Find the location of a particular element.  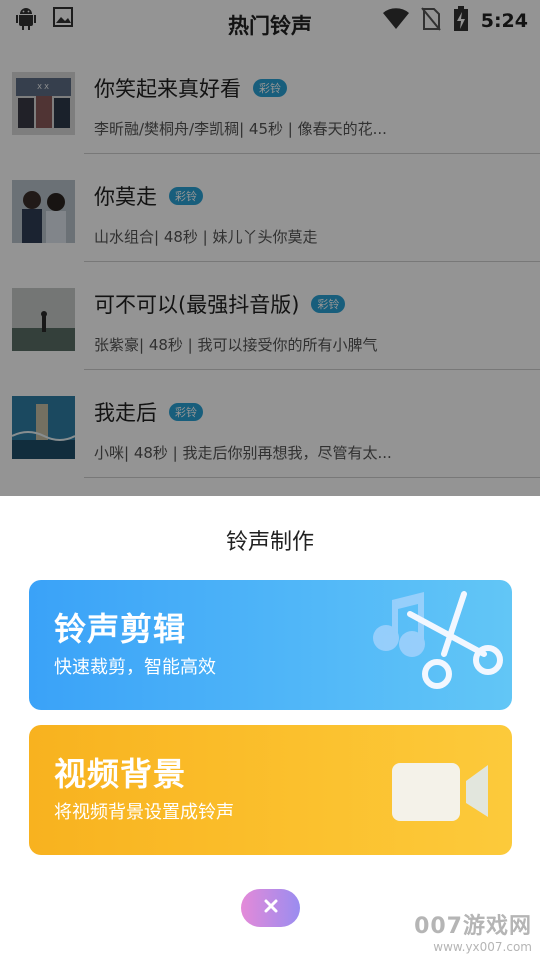

ringtone-edit-card: 铃声剪辑 快速裁剪，智能高效 is located at coordinates (270, 645).